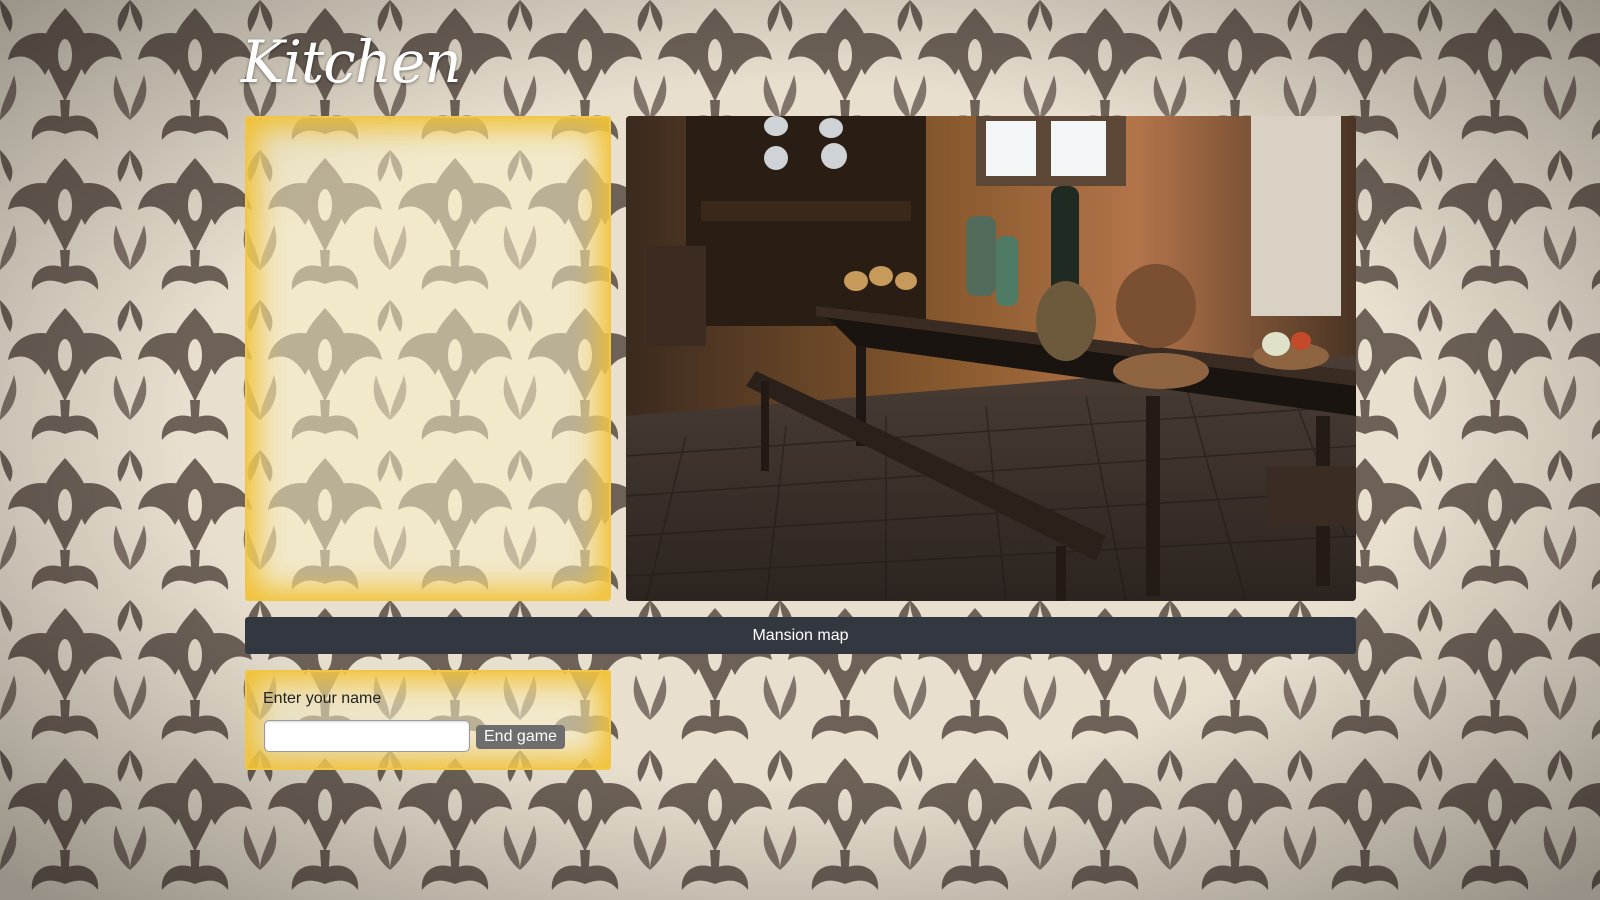 The width and height of the screenshot is (1600, 900). What do you see at coordinates (322, 698) in the screenshot?
I see `name-label: Enter your name` at bounding box center [322, 698].